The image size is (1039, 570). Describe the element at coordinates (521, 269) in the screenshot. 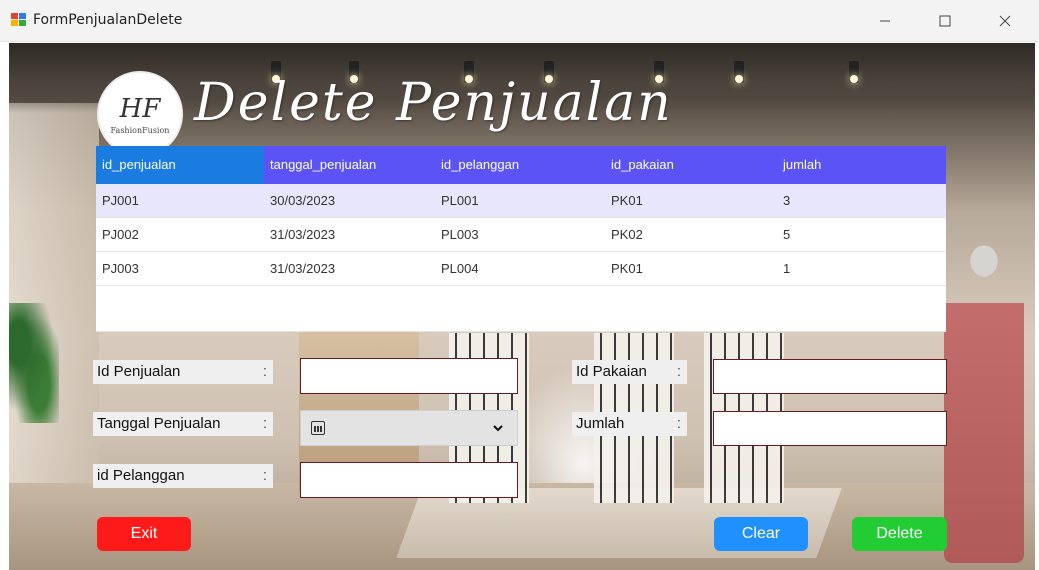

I see `table-row: PJ003 31/03/2023 PL004 PK01 1` at that location.